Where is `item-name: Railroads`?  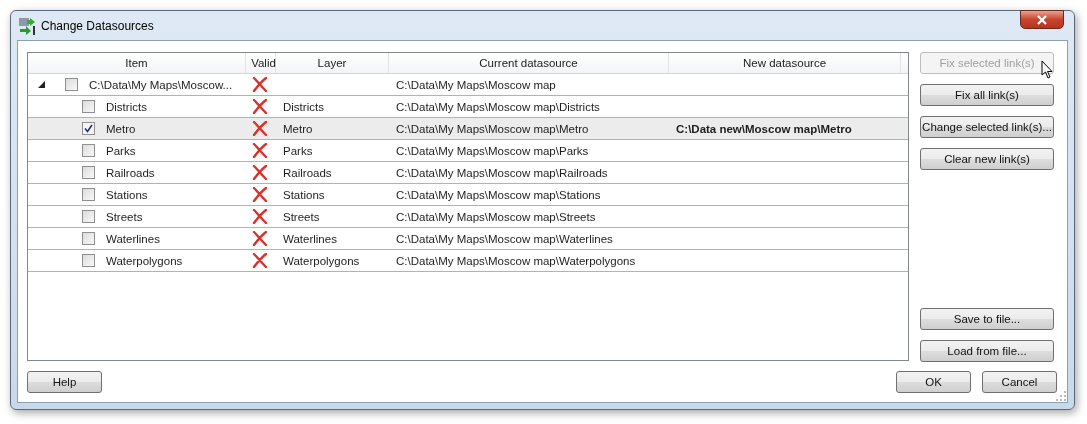
item-name: Railroads is located at coordinates (130, 172).